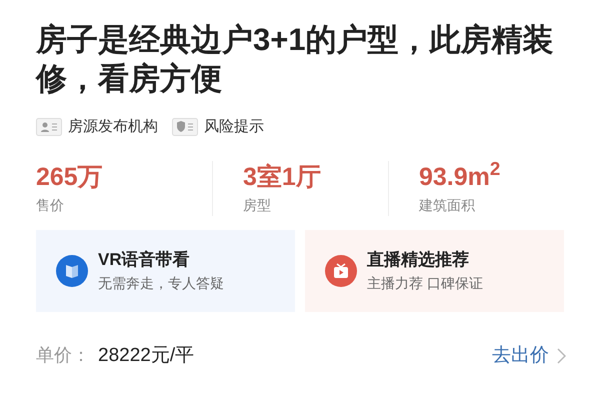 The height and width of the screenshot is (407, 600). What do you see at coordinates (282, 177) in the screenshot?
I see `stat-value: 3室1厅` at bounding box center [282, 177].